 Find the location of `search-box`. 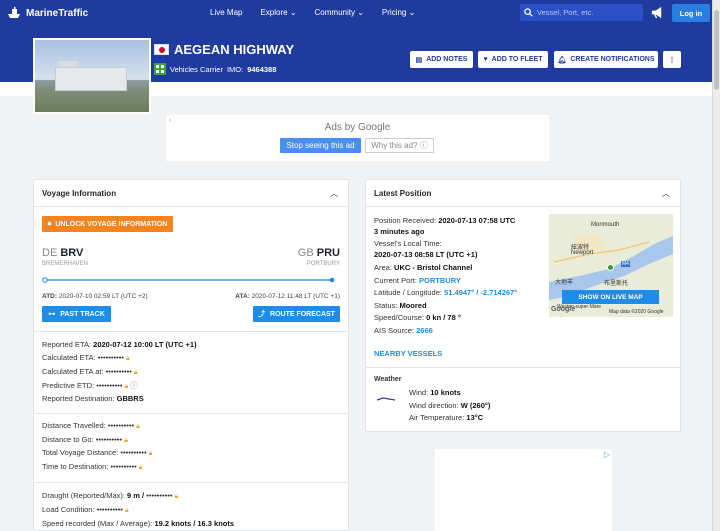

search-box is located at coordinates (581, 12).